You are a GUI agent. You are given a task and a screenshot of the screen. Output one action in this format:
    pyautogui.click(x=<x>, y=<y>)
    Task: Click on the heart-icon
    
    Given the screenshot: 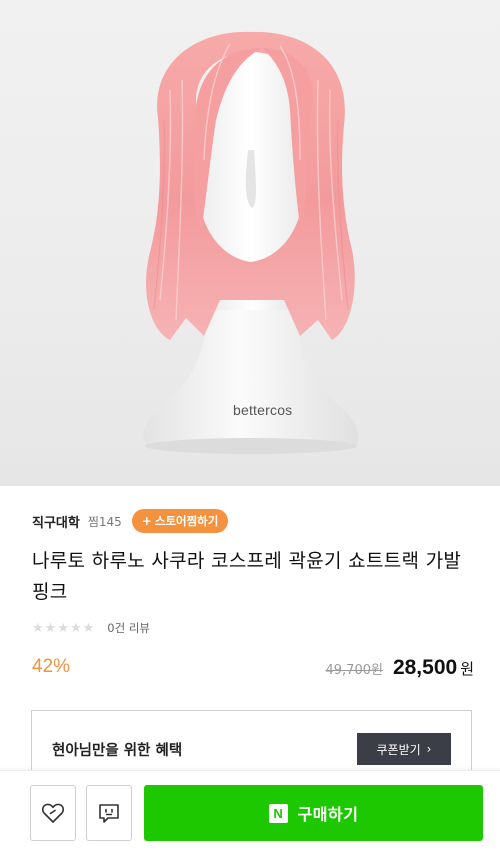 What is the action you would take?
    pyautogui.click(x=53, y=813)
    